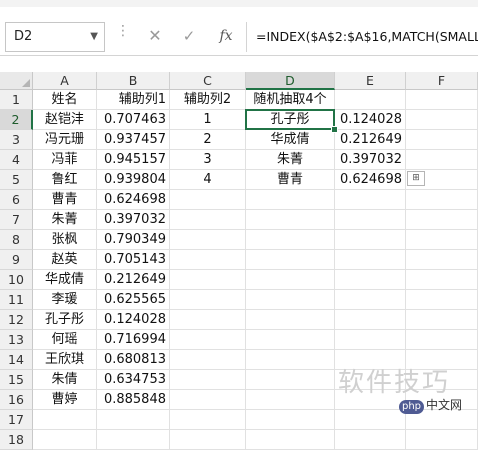 The width and height of the screenshot is (478, 450). Describe the element at coordinates (442, 200) in the screenshot. I see `cell-f6` at that location.